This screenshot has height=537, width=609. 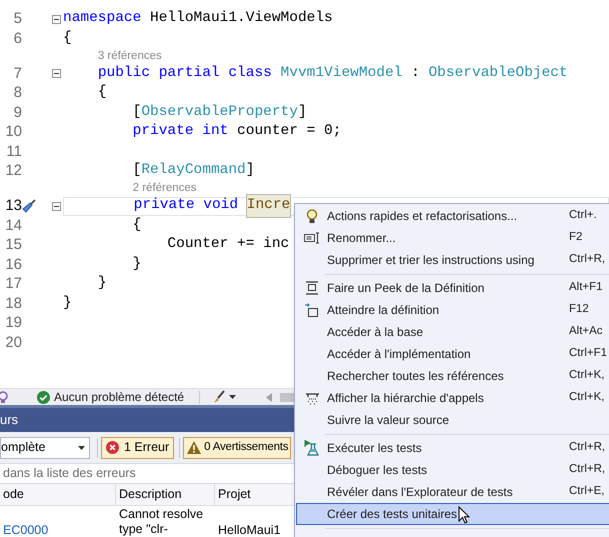 I want to click on menu-item-label: Supprimer et trier les instructions using, so click(x=430, y=260).